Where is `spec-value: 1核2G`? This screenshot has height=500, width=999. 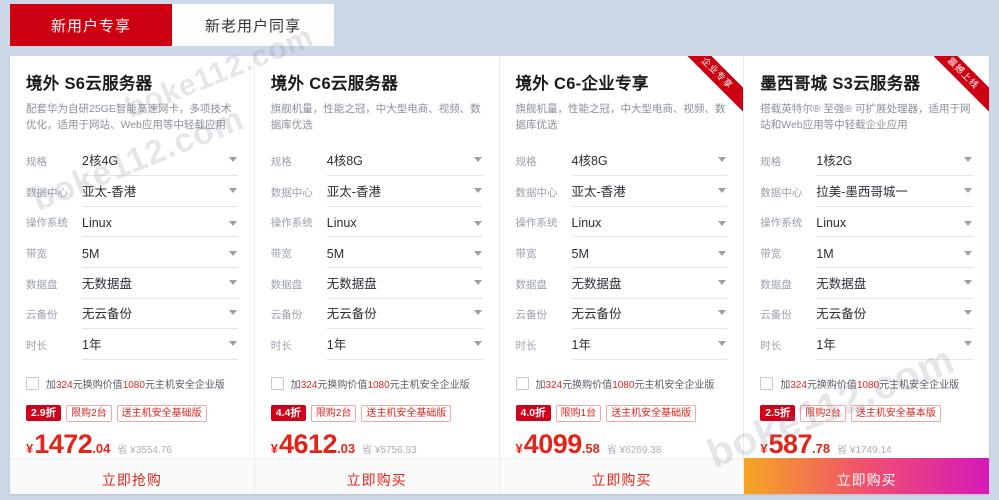
spec-value: 1核2G is located at coordinates (834, 161).